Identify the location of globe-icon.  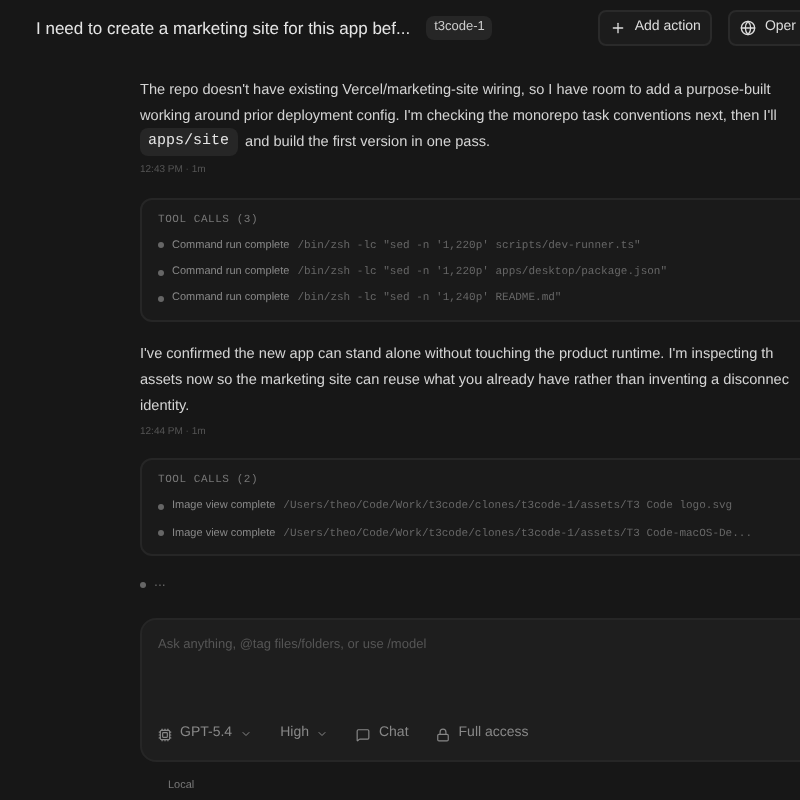
(748, 28).